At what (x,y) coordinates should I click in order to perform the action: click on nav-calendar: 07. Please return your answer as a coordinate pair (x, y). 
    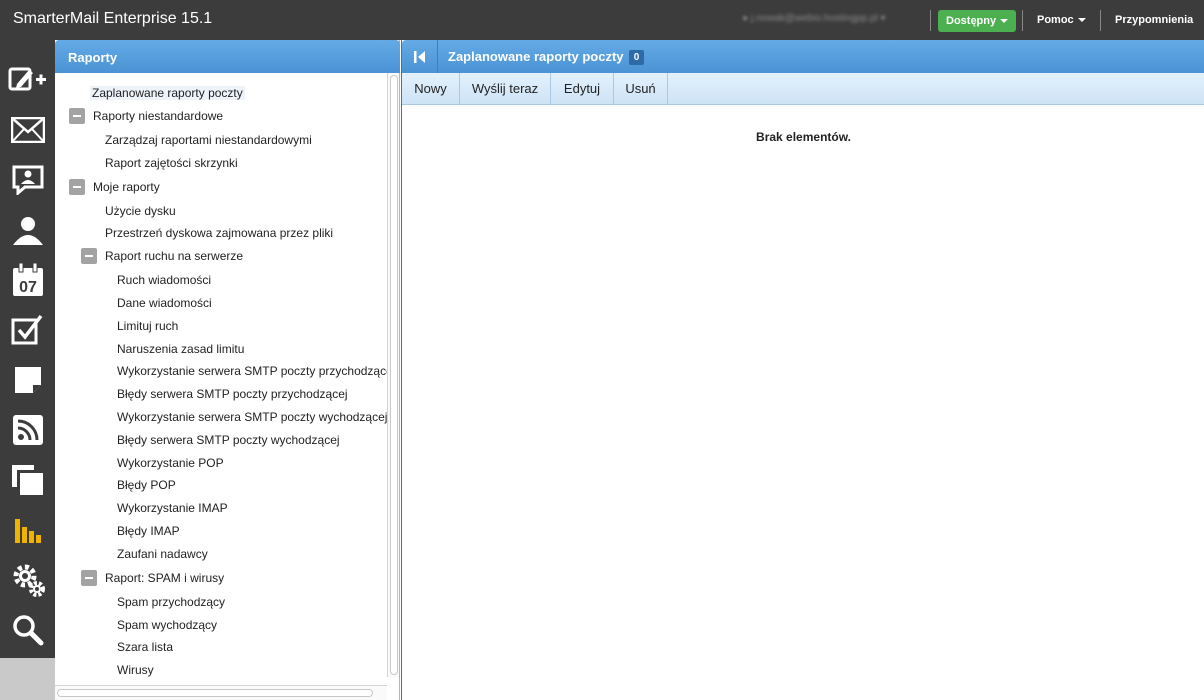
    Looking at the image, I should click on (28, 280).